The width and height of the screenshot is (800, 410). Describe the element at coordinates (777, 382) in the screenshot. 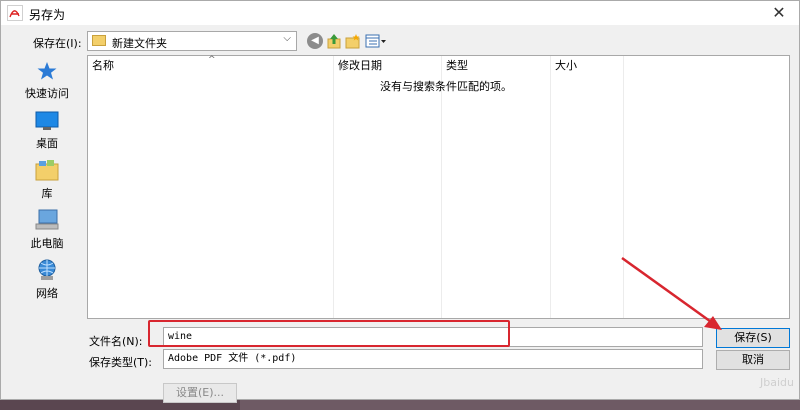

I see `watermark-text: Jbaidu` at that location.